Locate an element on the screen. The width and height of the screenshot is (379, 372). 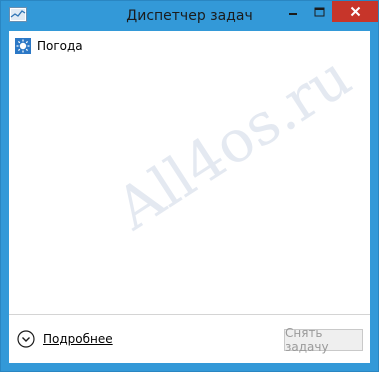
chevron-down-circle-icon is located at coordinates (26, 339).